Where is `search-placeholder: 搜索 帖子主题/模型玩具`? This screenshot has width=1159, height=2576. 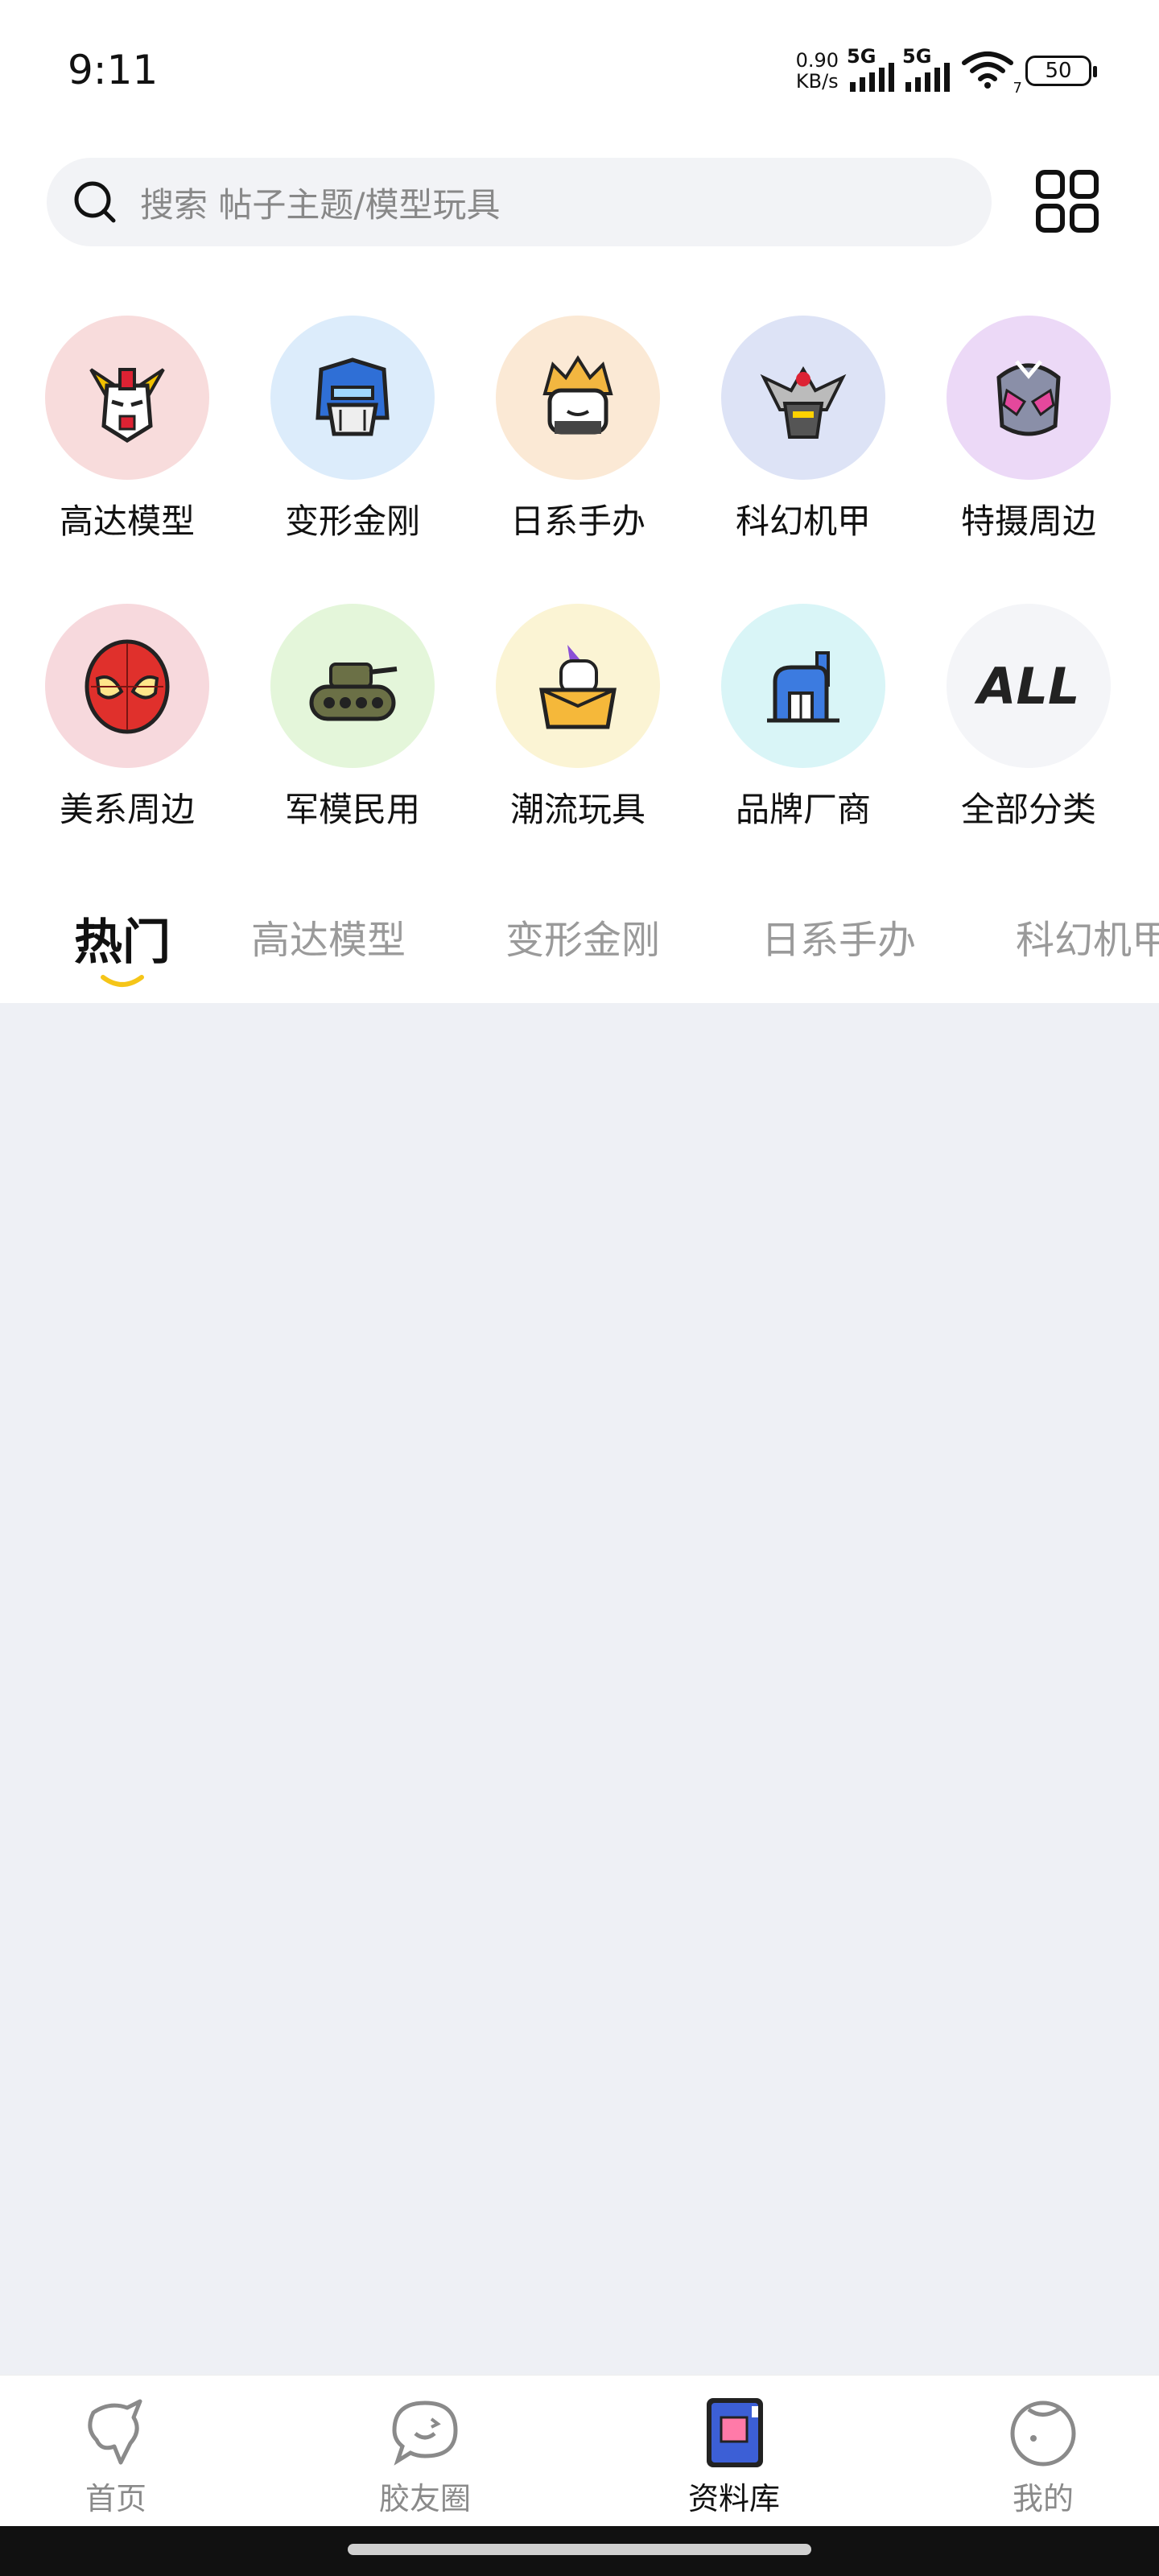 search-placeholder: 搜索 帖子主题/模型玩具 is located at coordinates (320, 204).